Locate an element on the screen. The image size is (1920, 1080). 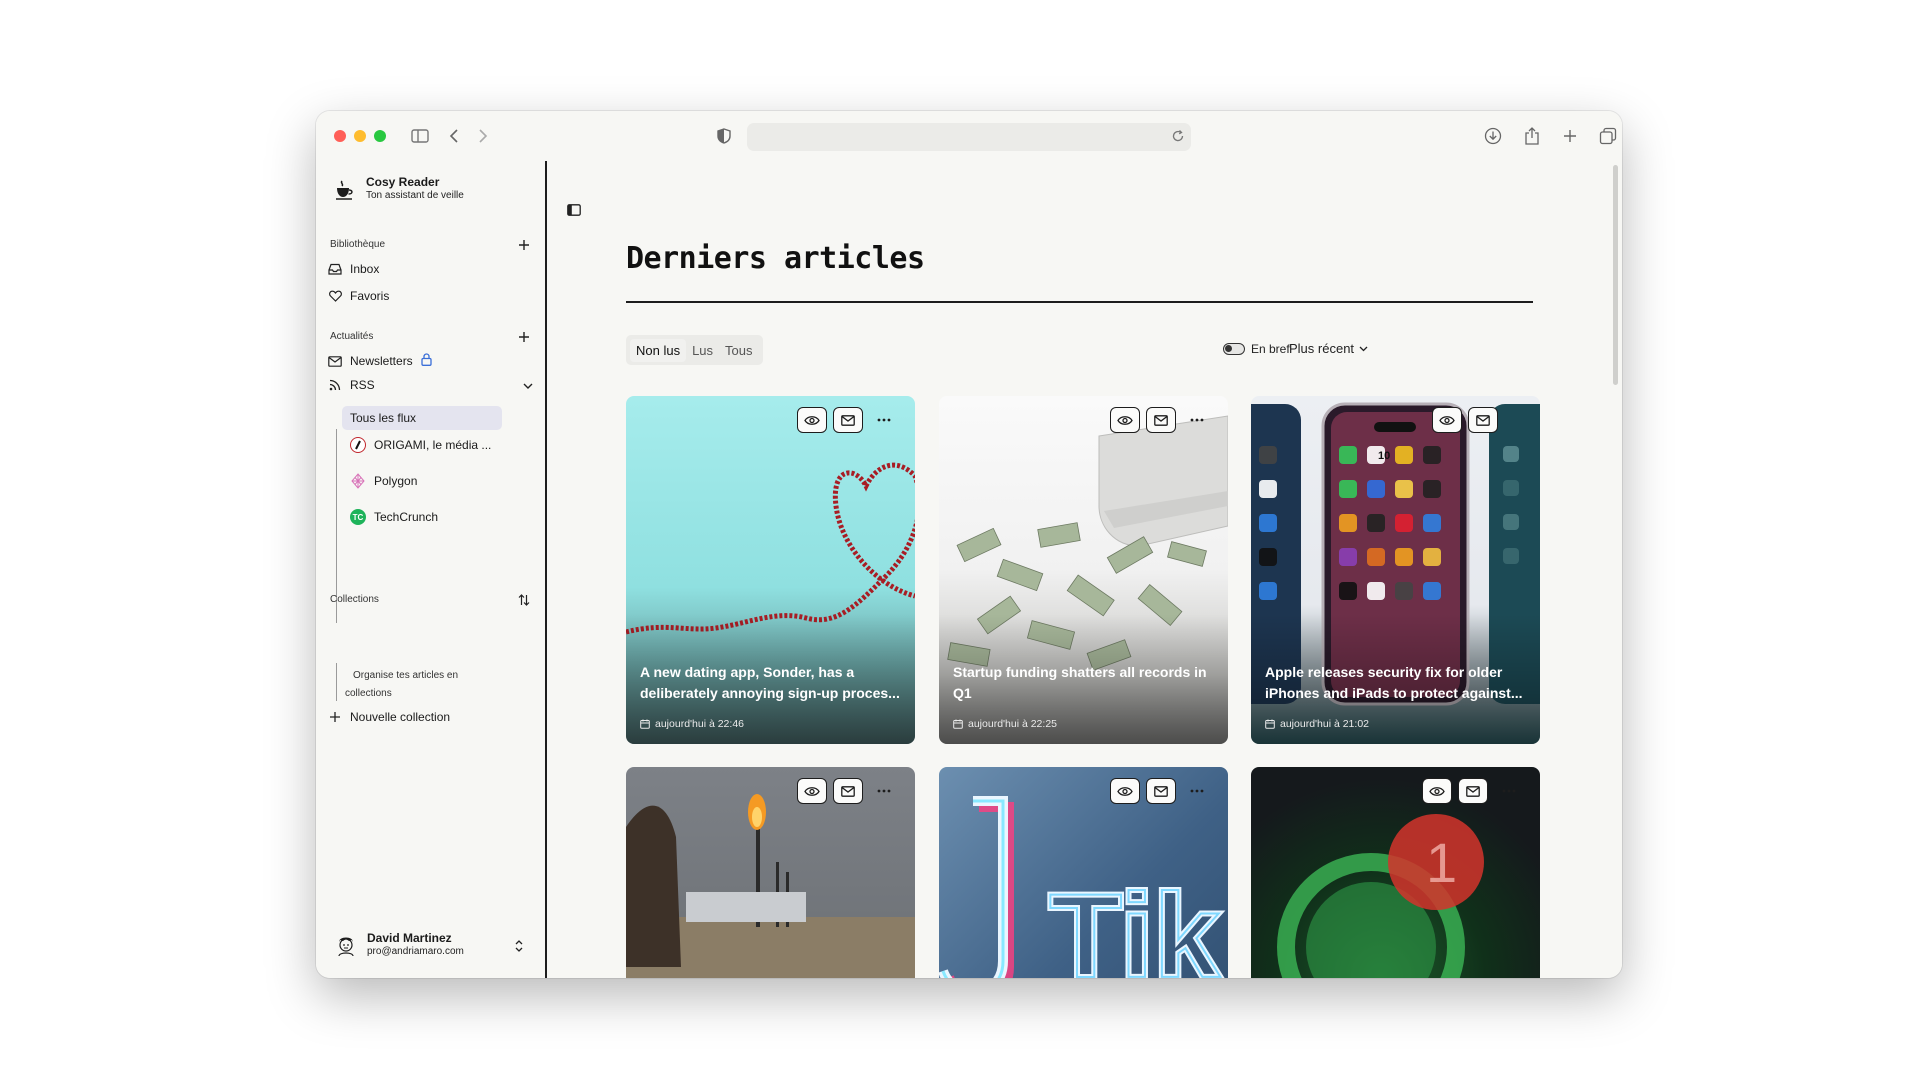
sidebar-item-favoris: Favoris is located at coordinates (358, 296).